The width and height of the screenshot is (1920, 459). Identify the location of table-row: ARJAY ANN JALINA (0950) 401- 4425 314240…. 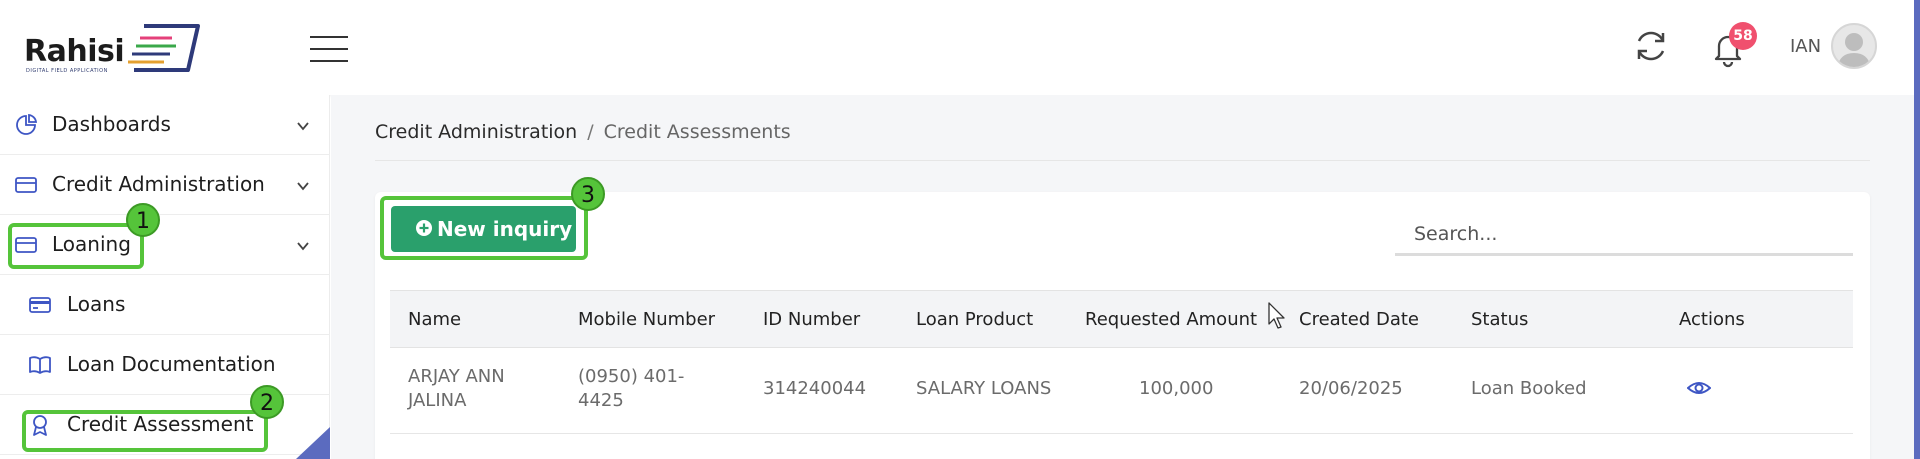
(1121, 391).